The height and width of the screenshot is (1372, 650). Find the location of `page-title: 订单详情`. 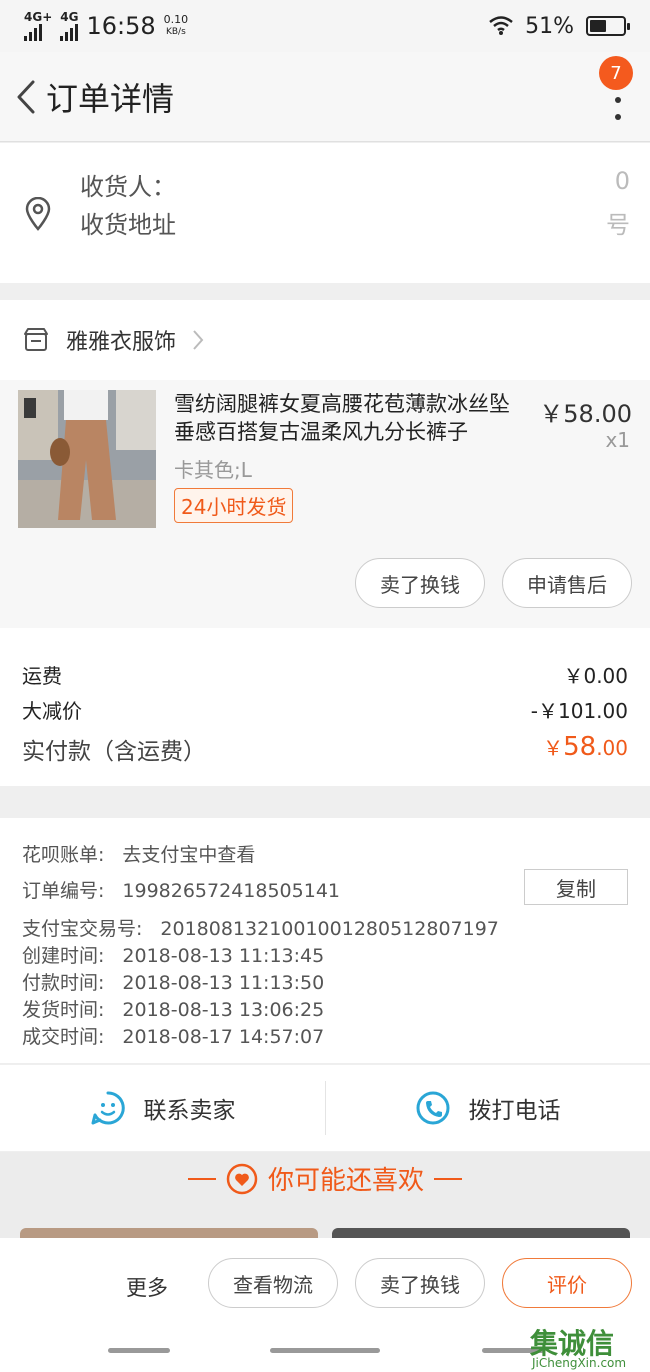

page-title: 订单详情 is located at coordinates (110, 98).